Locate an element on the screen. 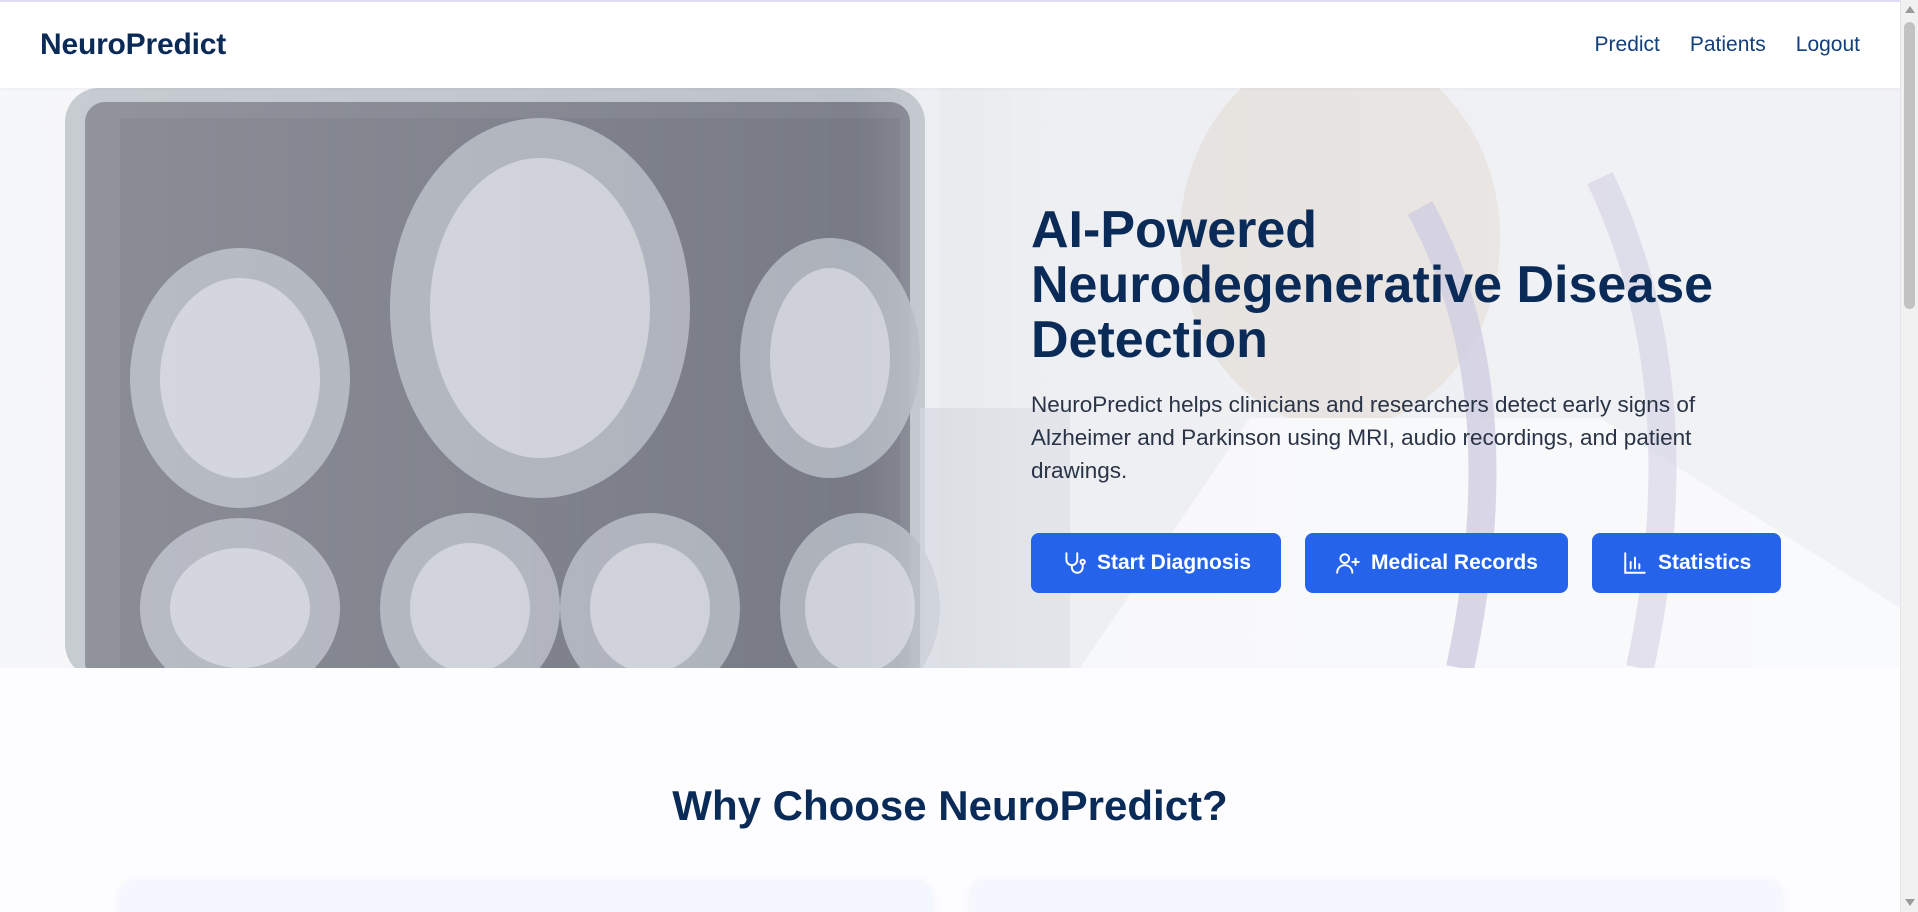  medical-records-button: Medical Records is located at coordinates (1436, 563).